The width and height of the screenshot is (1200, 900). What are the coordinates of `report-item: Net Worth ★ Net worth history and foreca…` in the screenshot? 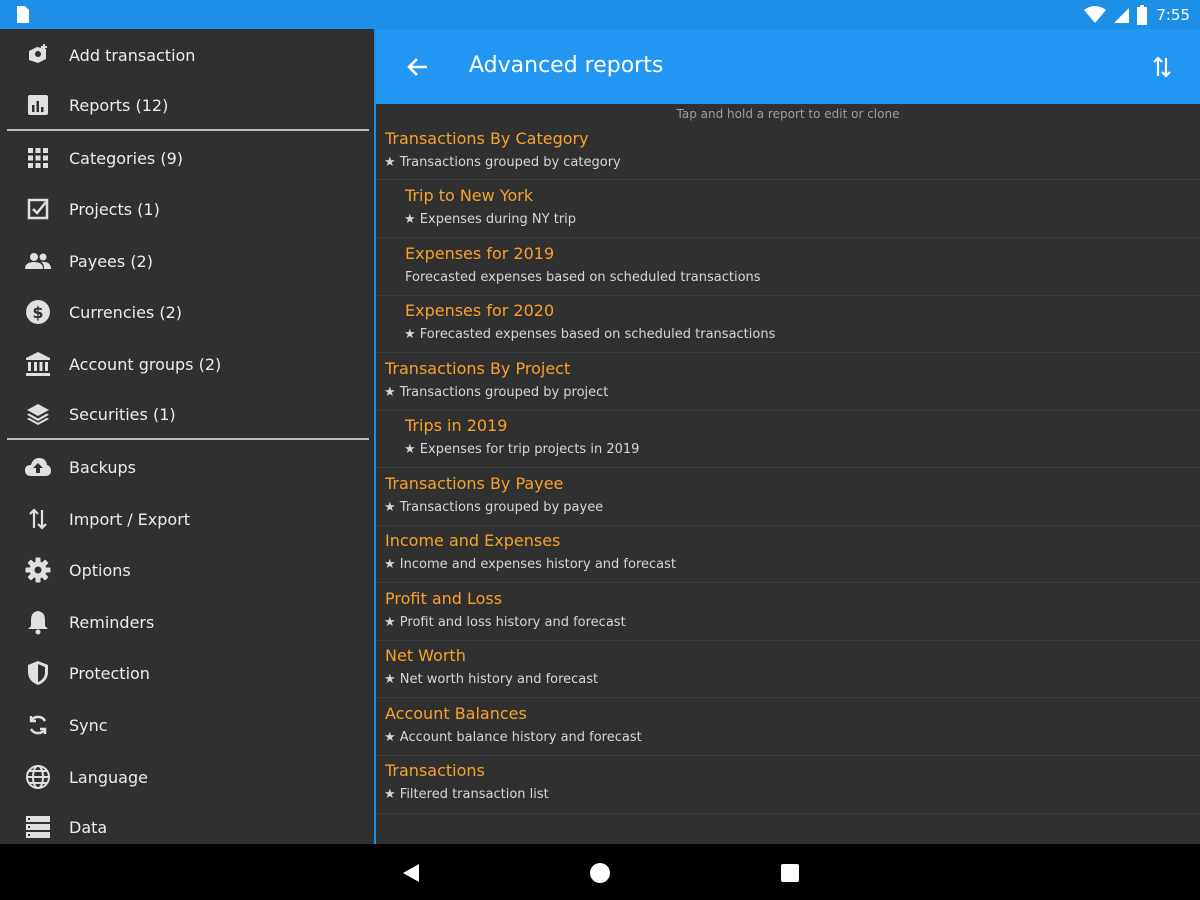 It's located at (788, 670).